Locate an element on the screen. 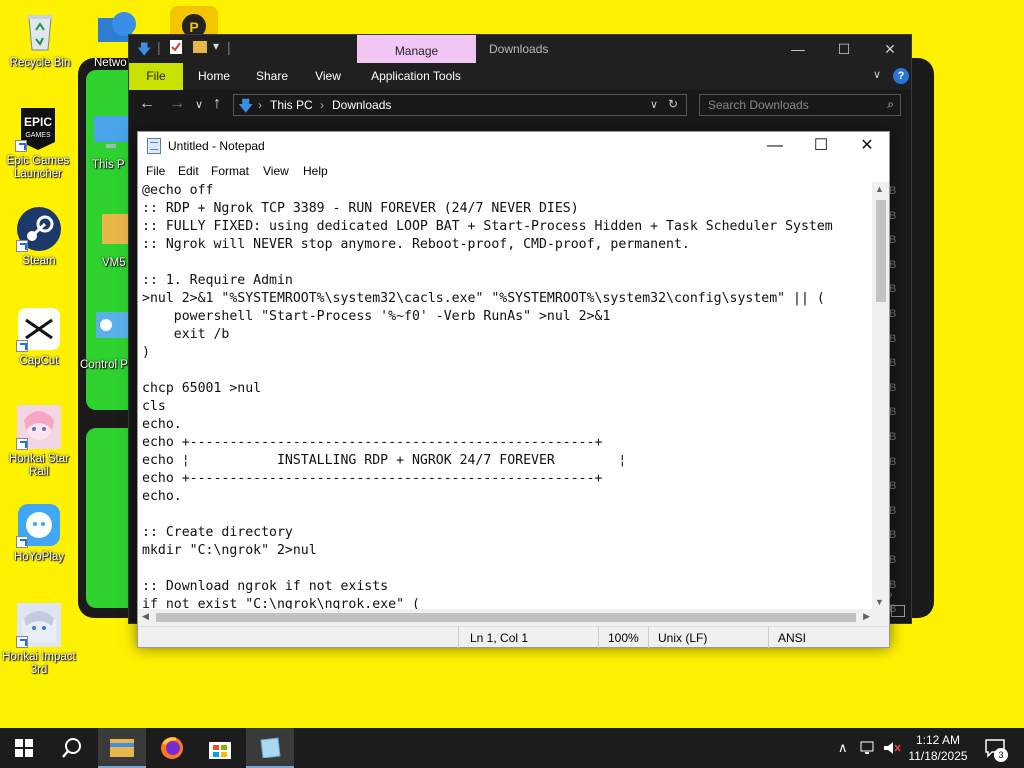 Image resolution: width=1024 pixels, height=768 pixels. search-button is located at coordinates (72, 748).